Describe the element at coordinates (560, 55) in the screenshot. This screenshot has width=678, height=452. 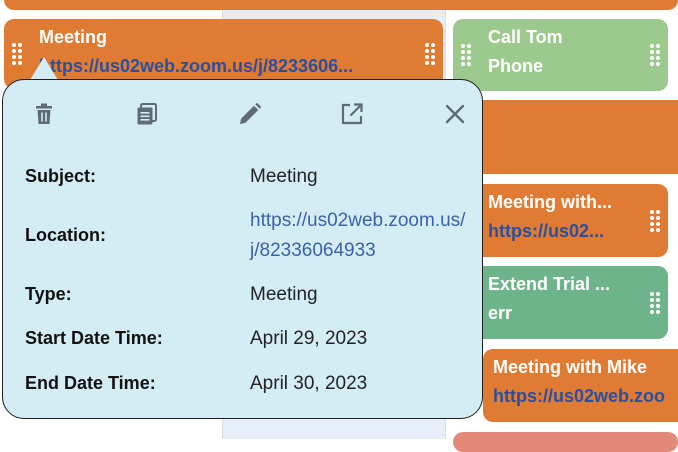
I see `event-call-tom: Call Tom Phone` at that location.